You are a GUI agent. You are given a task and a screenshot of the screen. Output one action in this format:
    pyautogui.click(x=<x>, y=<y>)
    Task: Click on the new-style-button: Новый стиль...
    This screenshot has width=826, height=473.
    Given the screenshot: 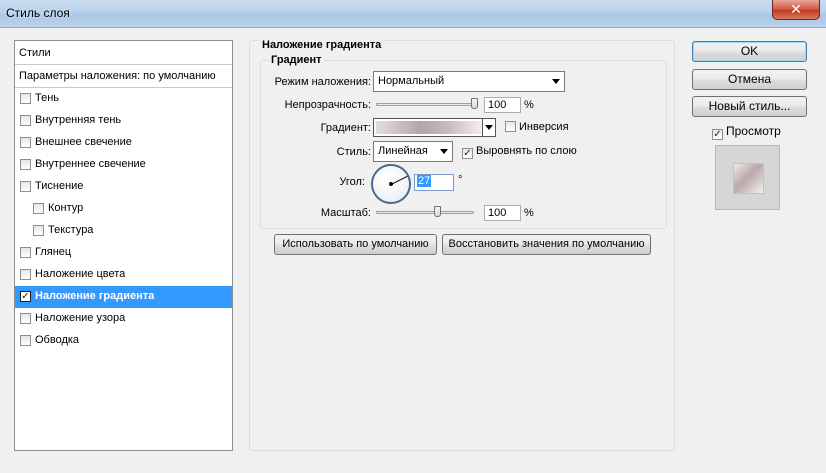 What is the action you would take?
    pyautogui.click(x=749, y=106)
    